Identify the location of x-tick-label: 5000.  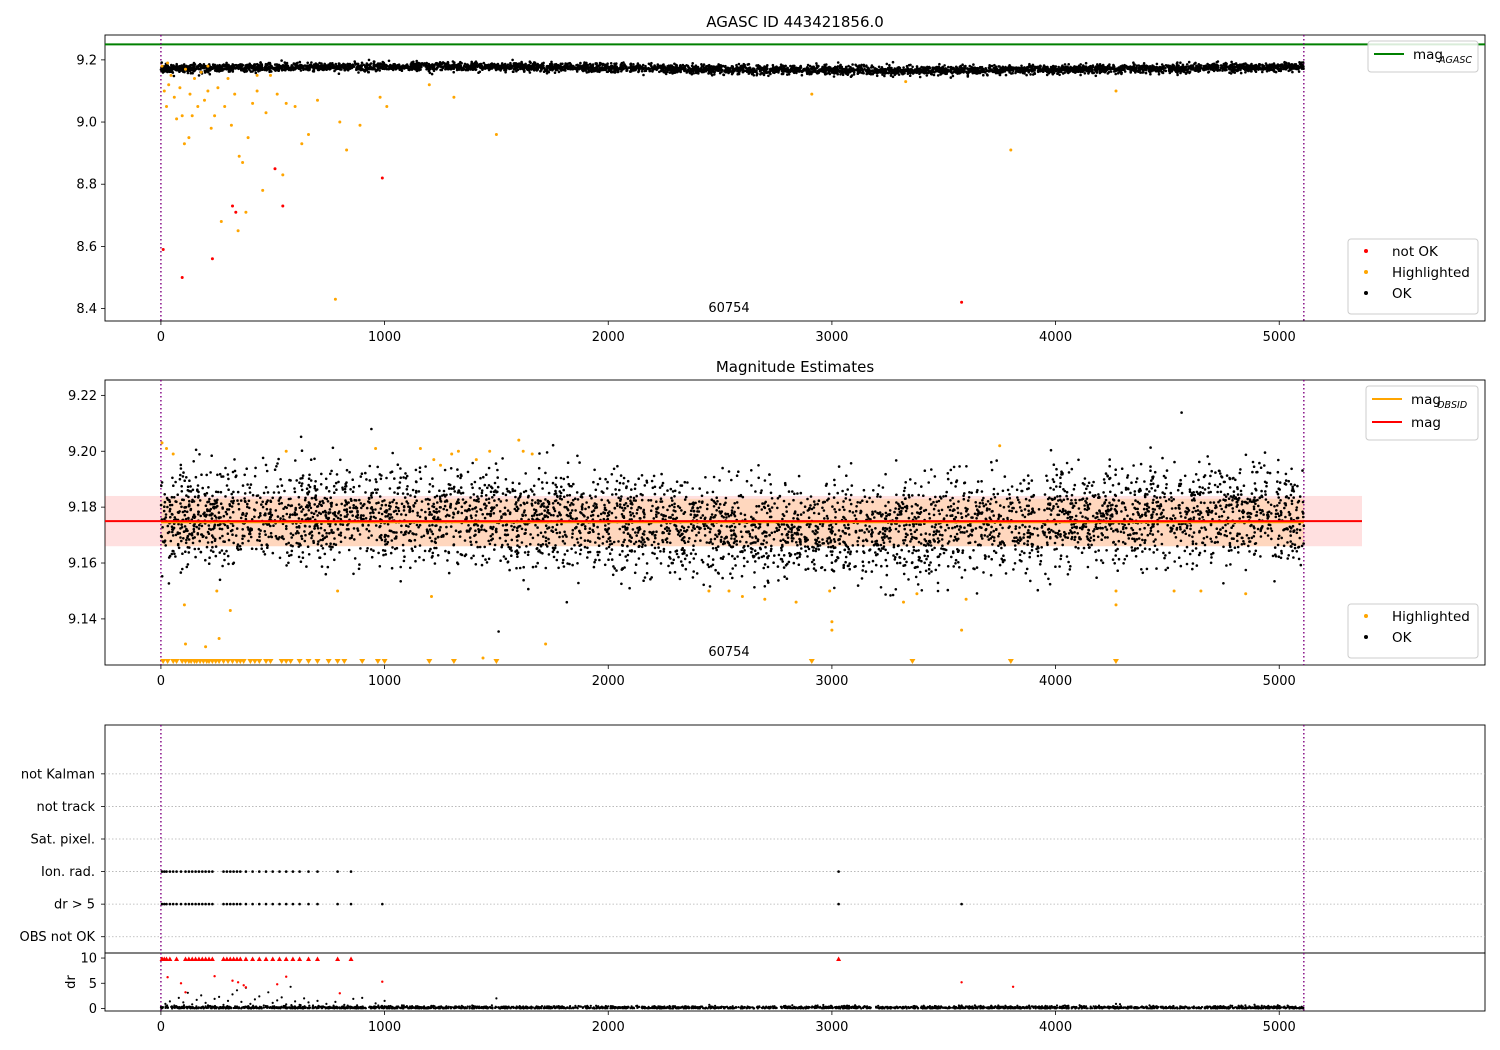
(1279, 337).